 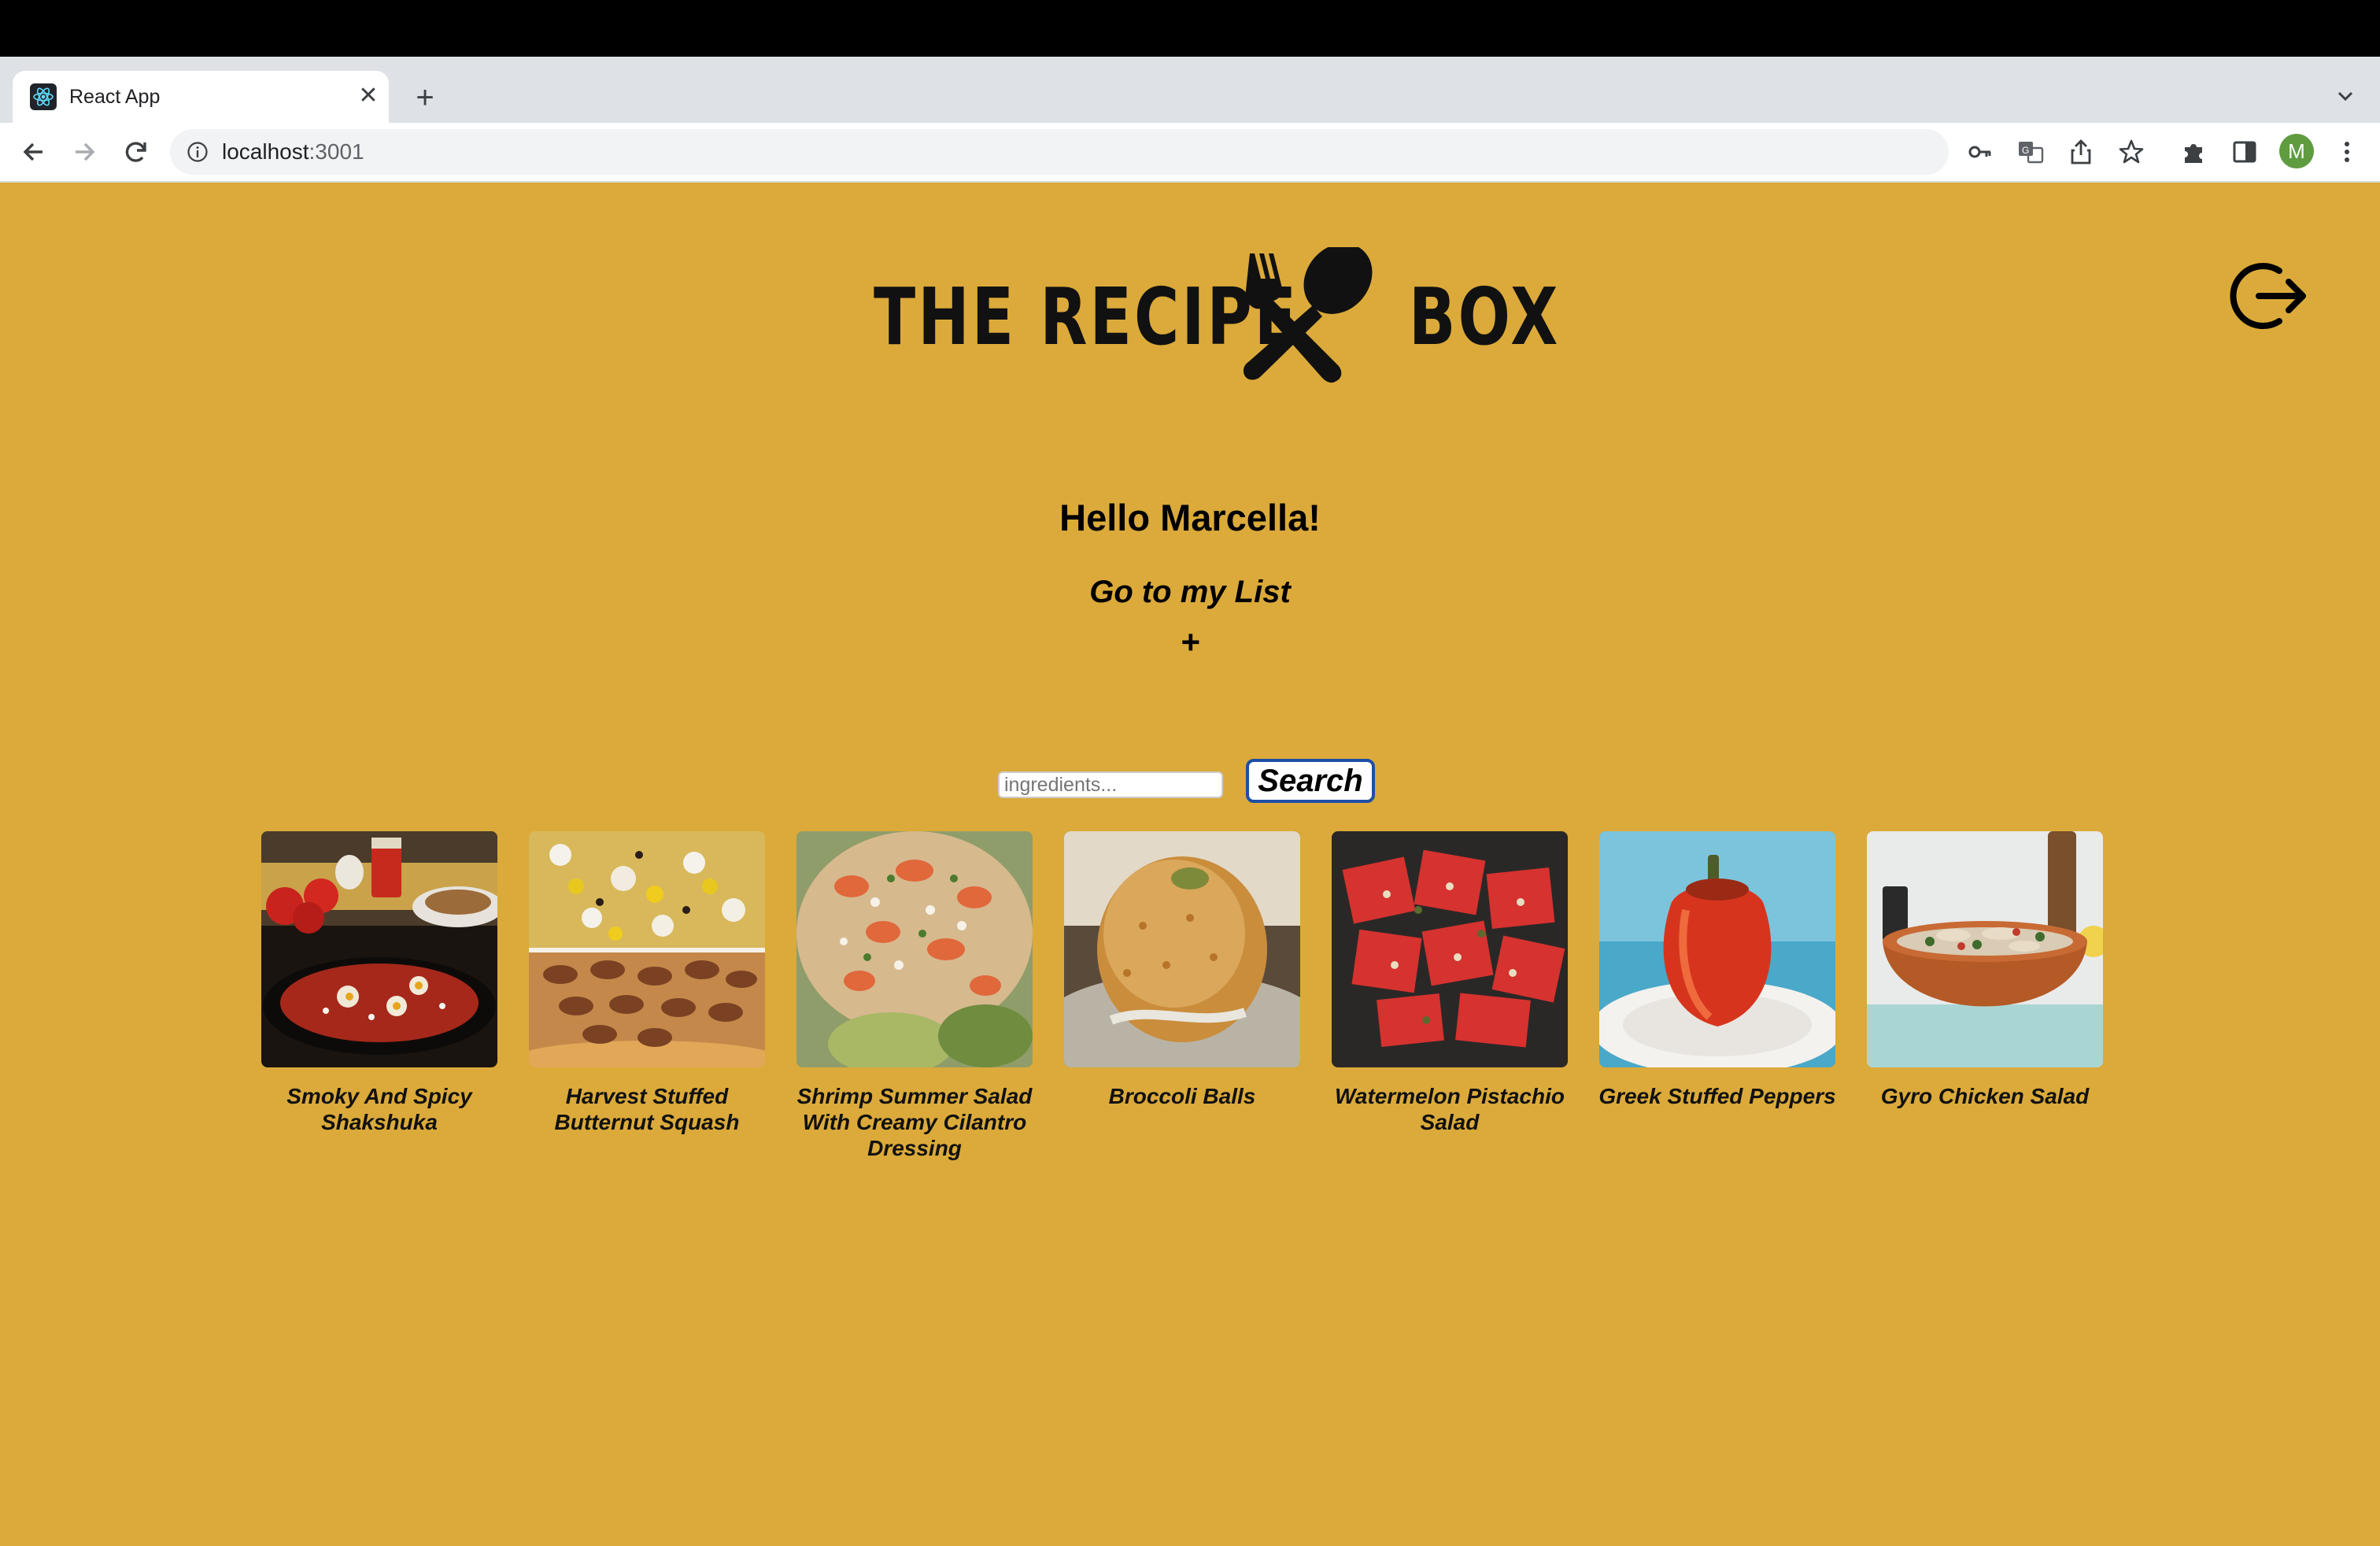 I want to click on svg-text: G, so click(x=2025, y=150).